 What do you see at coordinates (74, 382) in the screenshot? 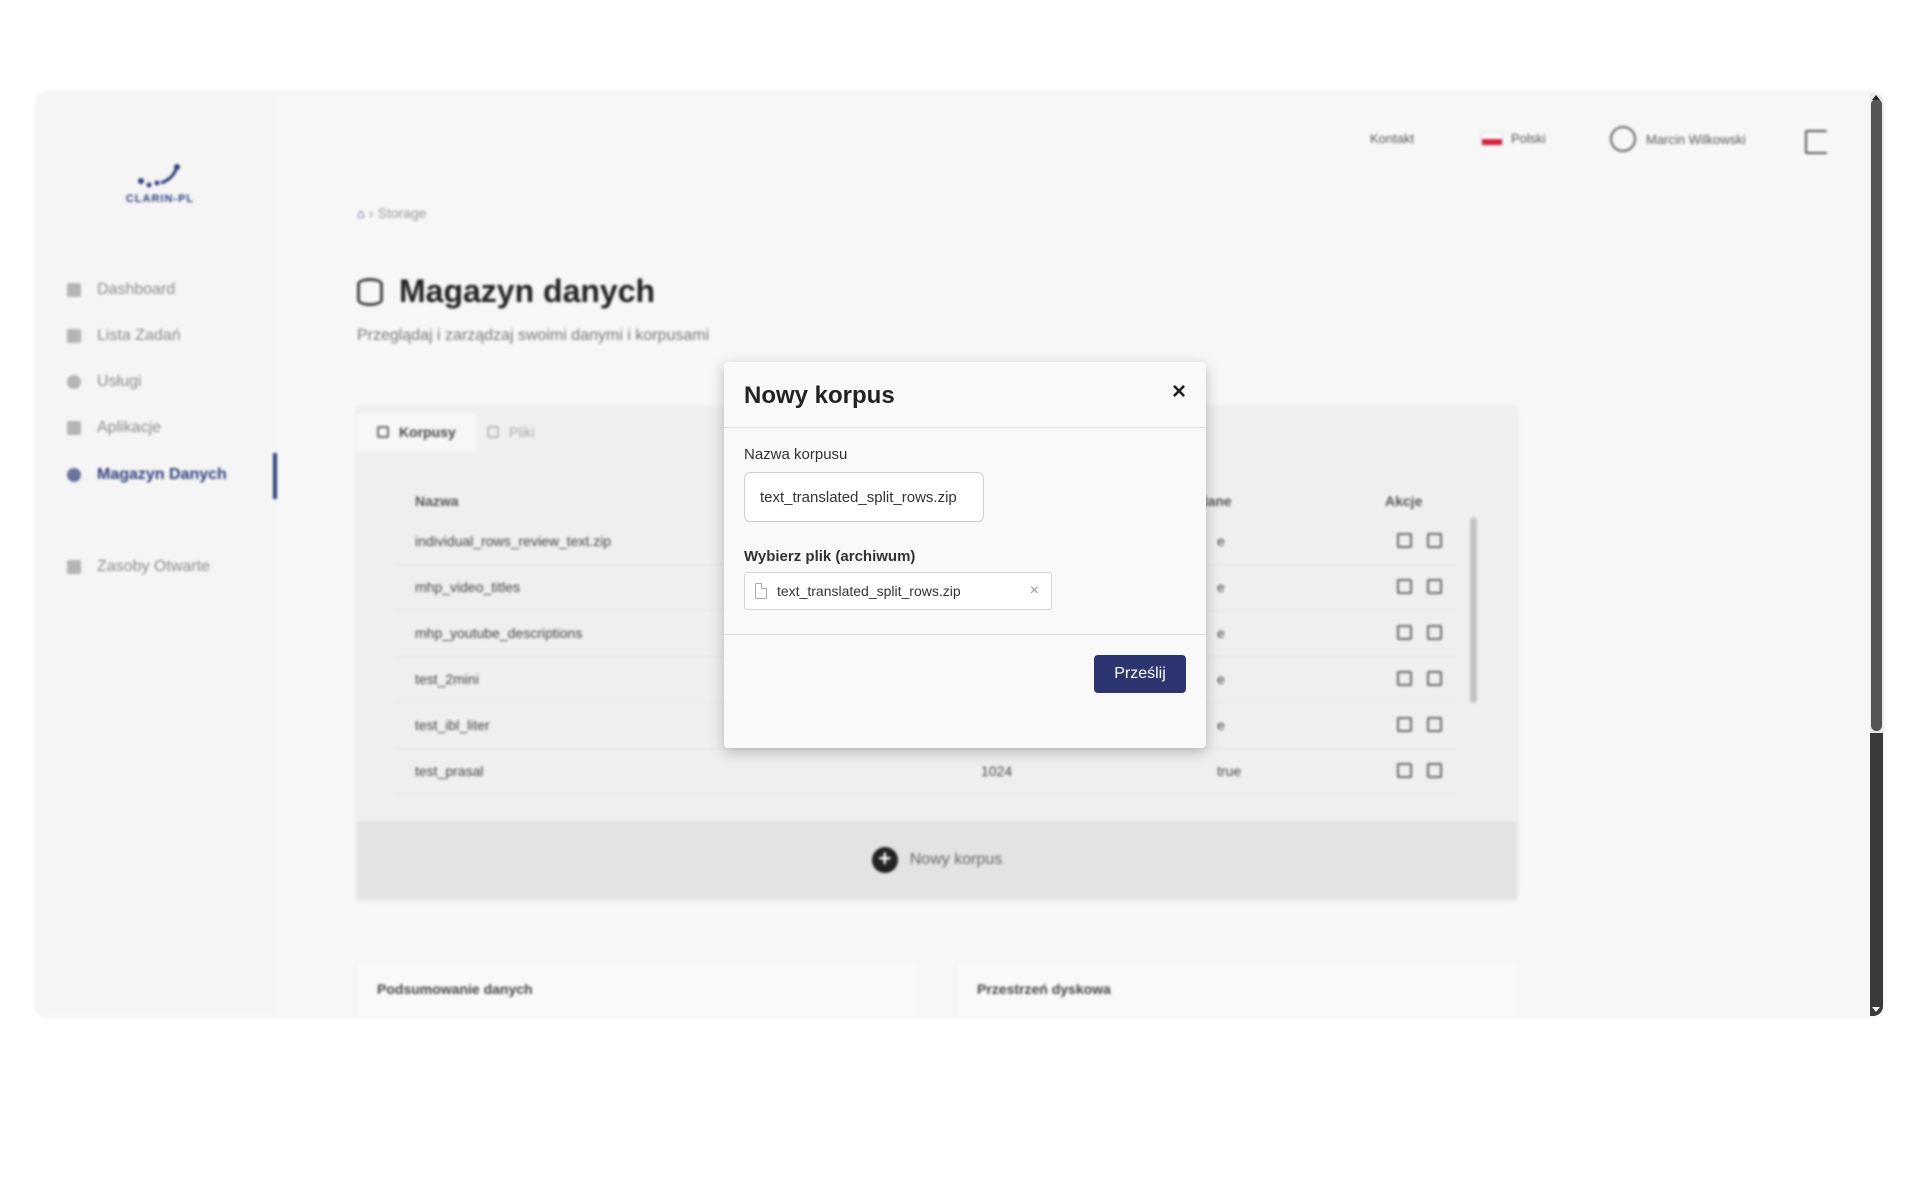
I see `services-icon` at bounding box center [74, 382].